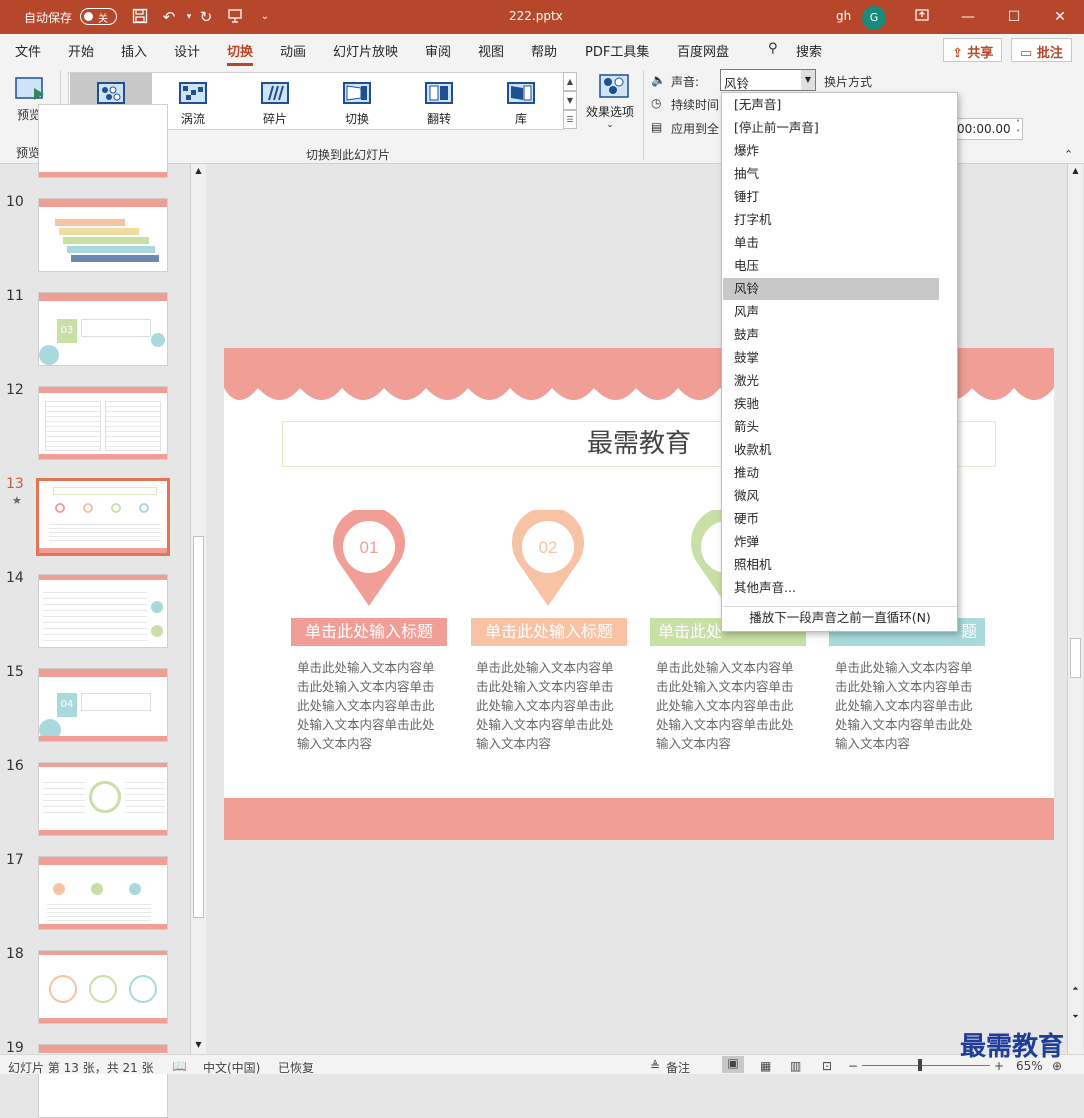 Image resolution: width=1084 pixels, height=1118 pixels. Describe the element at coordinates (491, 50) in the screenshot. I see `menu-view: 视图` at that location.